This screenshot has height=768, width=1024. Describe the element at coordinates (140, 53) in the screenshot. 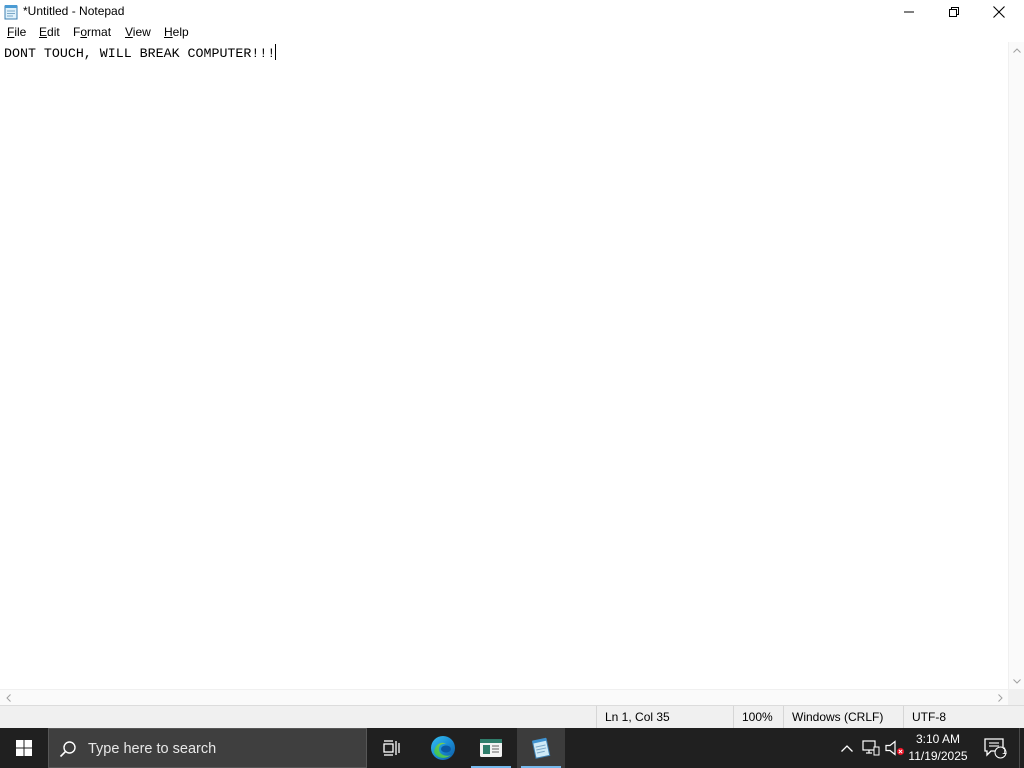

I see `editor-content: DONT TOUCH, WILL BREAK COMPUTER!!!` at that location.